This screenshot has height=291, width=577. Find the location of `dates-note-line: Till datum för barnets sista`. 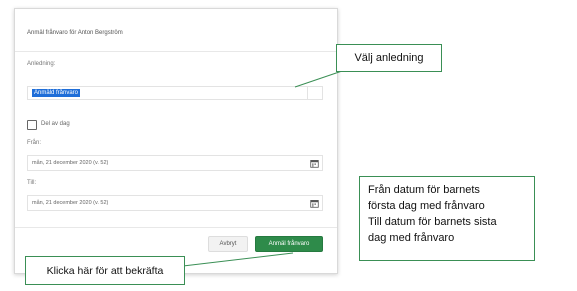

dates-note-line: Till datum för barnets sista is located at coordinates (432, 222).